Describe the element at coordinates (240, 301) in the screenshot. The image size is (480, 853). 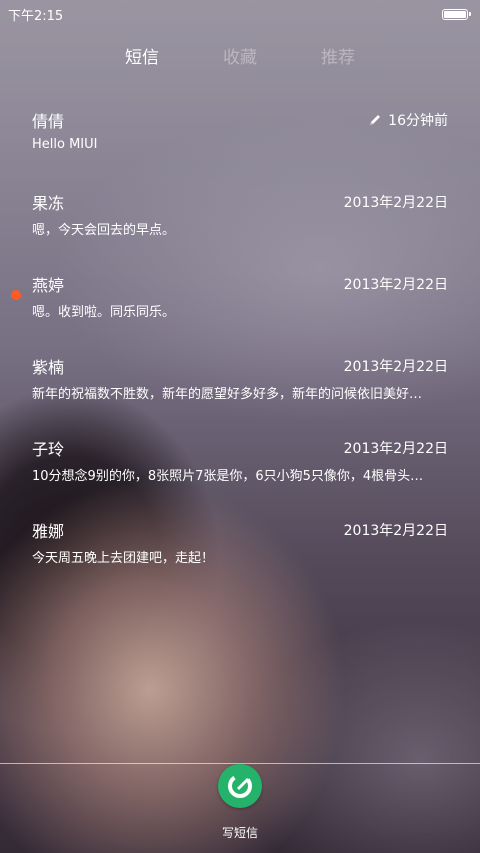
I see `message-item: 燕婷 2013年2月22日 嗯。收到啦。同乐同乐。` at that location.